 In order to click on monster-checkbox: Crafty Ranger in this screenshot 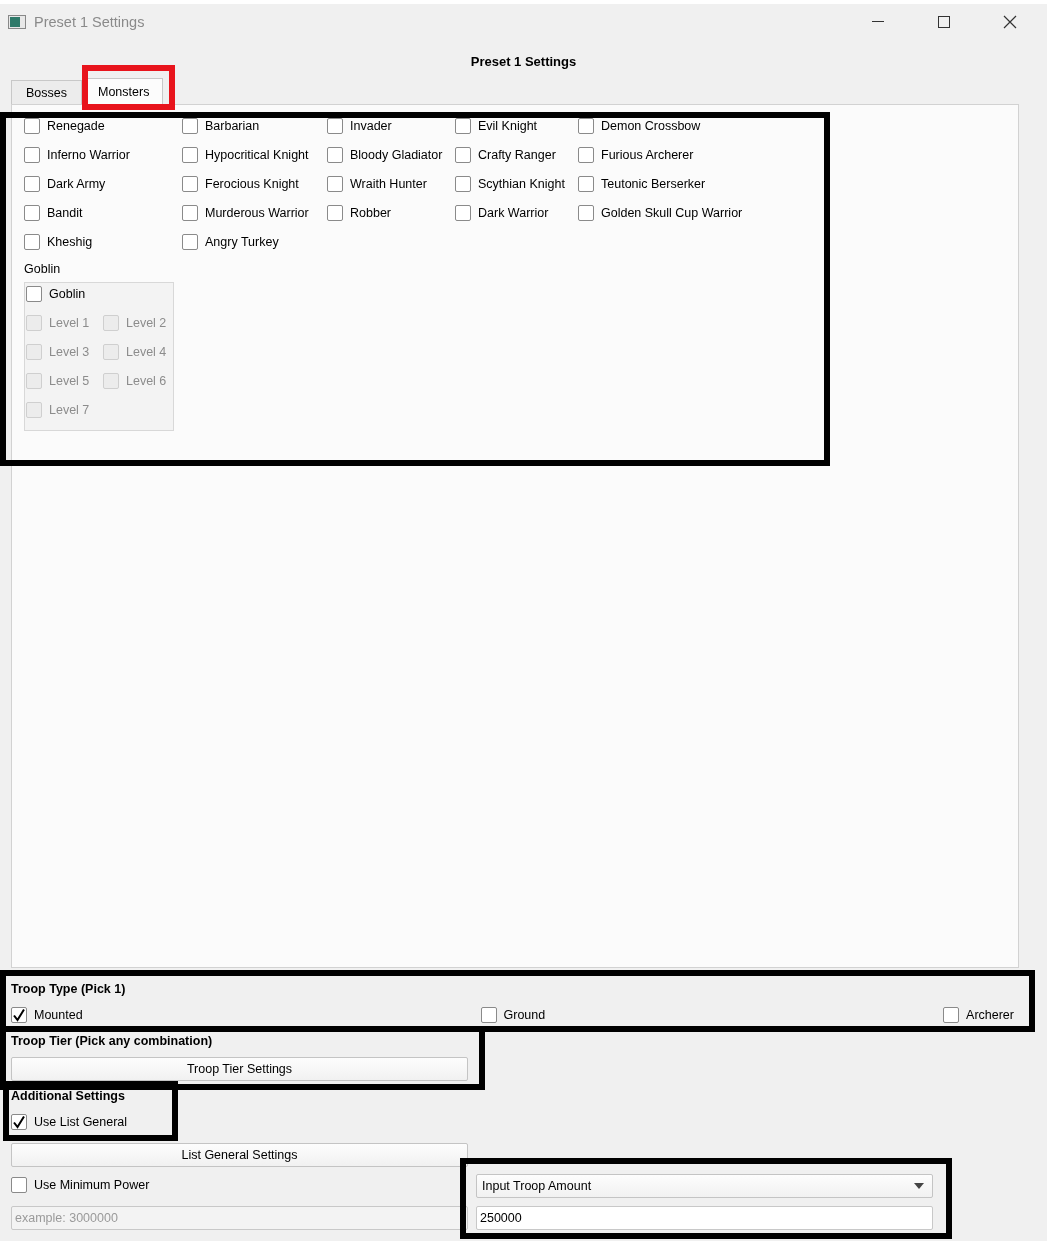, I will do `click(505, 155)`.